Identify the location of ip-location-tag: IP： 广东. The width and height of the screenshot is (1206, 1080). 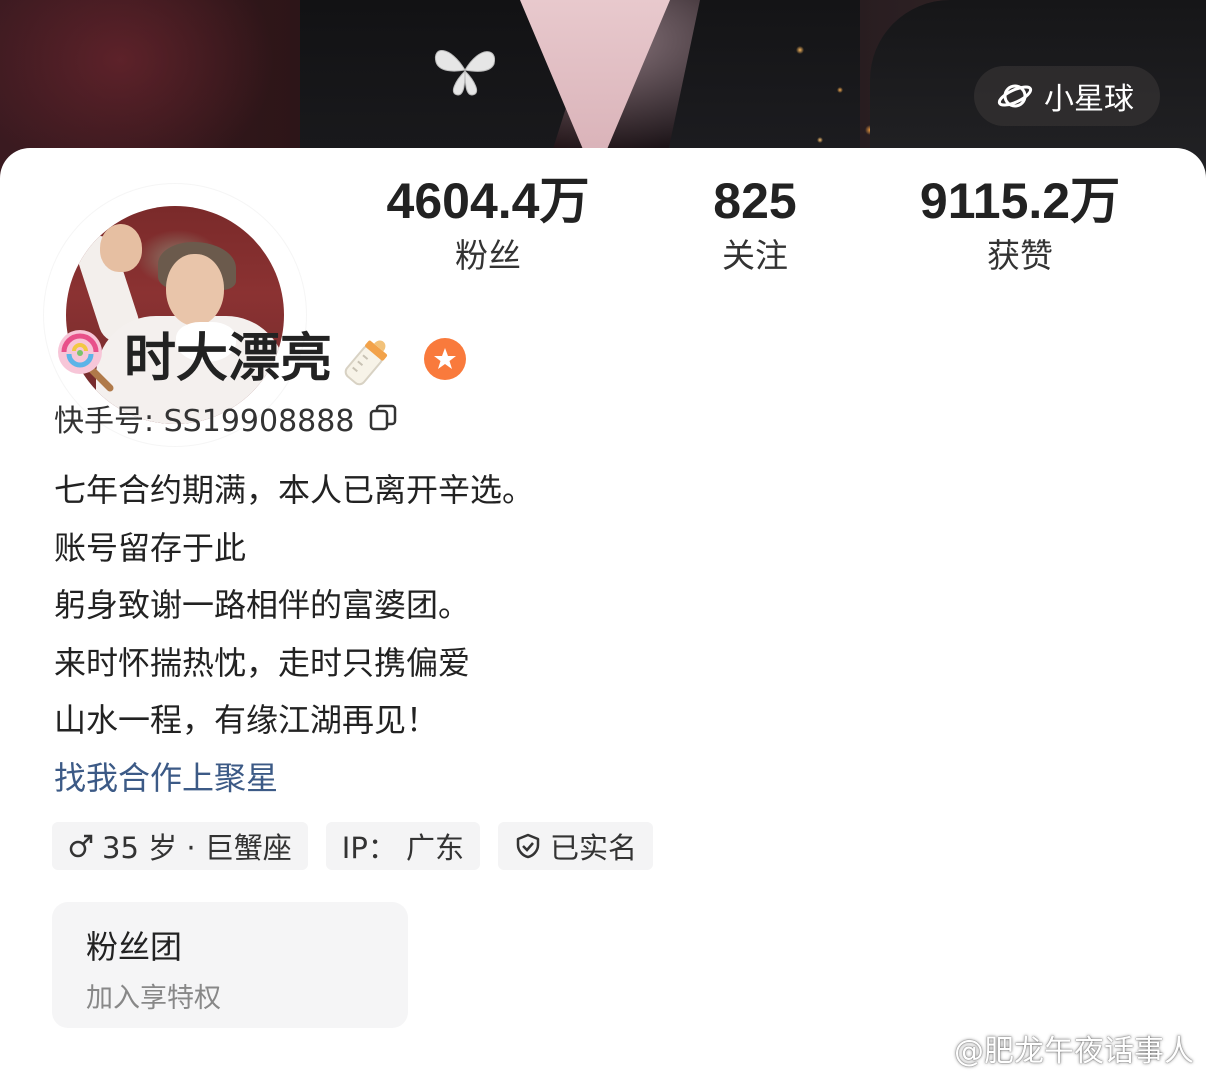
(403, 846).